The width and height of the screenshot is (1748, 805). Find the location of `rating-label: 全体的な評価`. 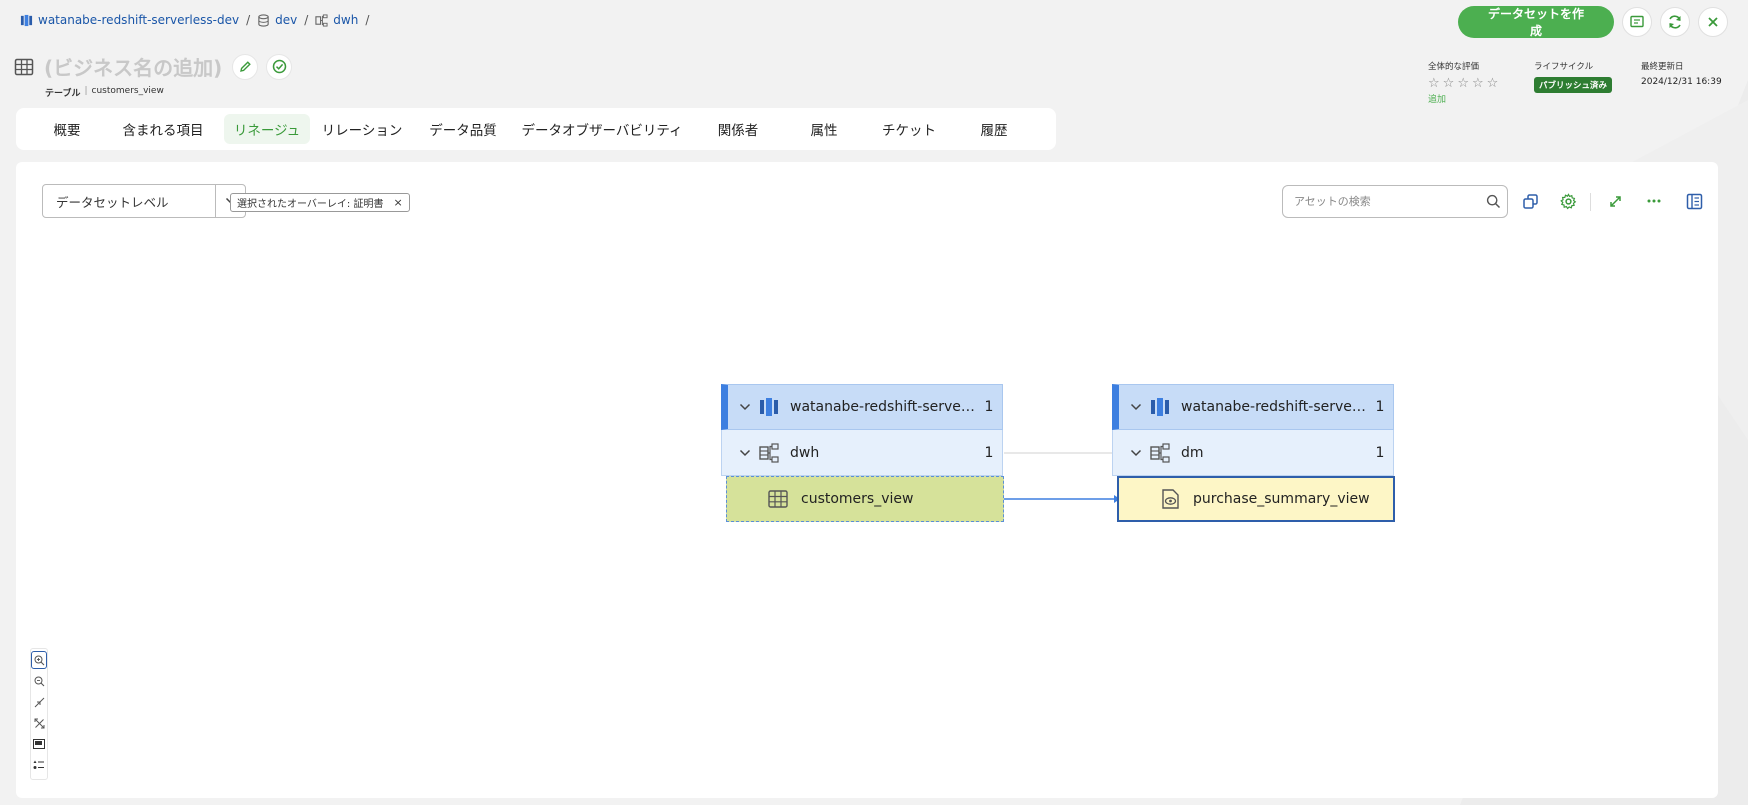

rating-label: 全体的な評価 is located at coordinates (1454, 67).